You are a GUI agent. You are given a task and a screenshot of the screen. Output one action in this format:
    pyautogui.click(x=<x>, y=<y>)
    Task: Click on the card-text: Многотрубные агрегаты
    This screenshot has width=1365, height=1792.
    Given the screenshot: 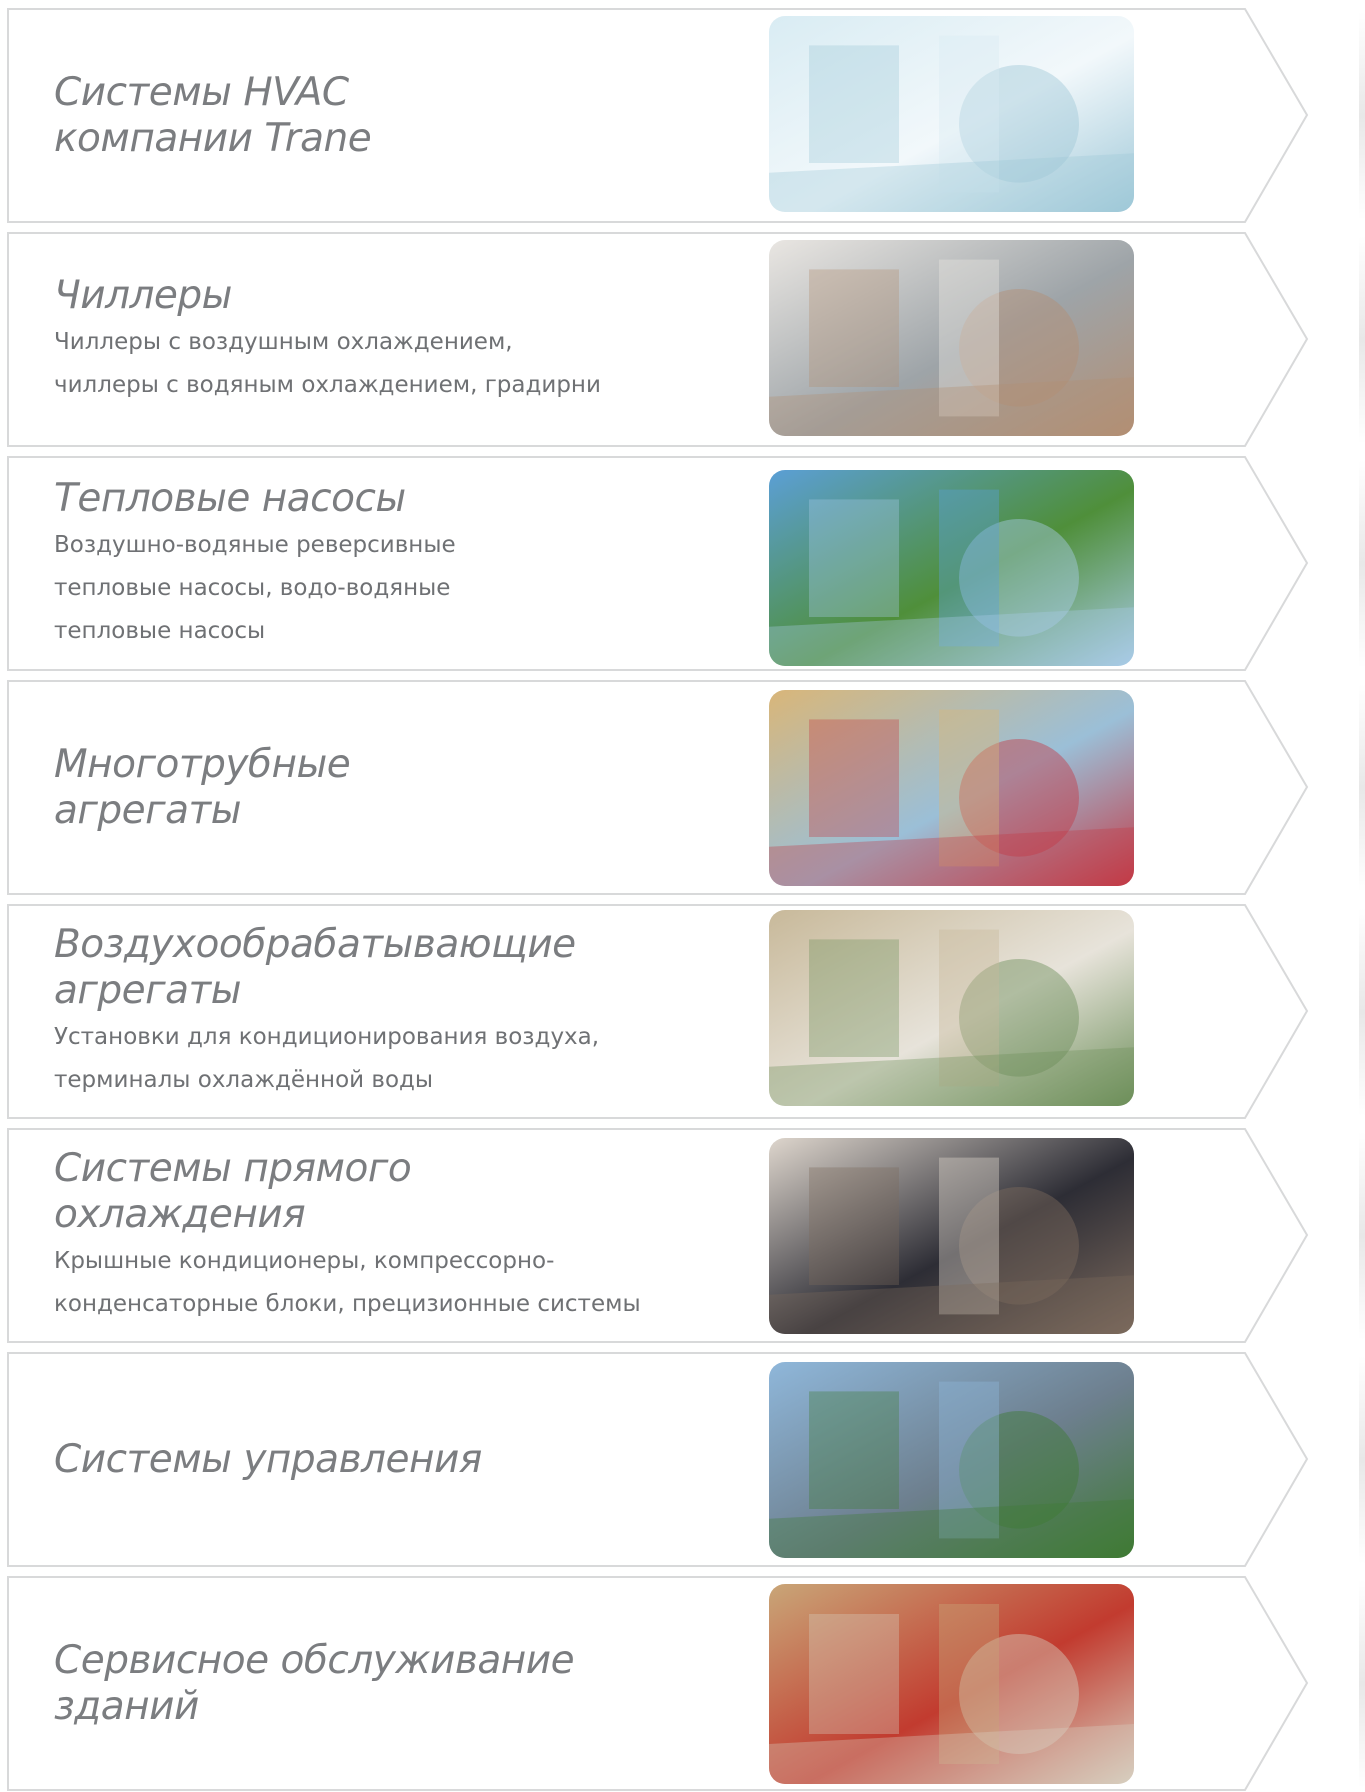 What is the action you would take?
    pyautogui.click(x=374, y=788)
    